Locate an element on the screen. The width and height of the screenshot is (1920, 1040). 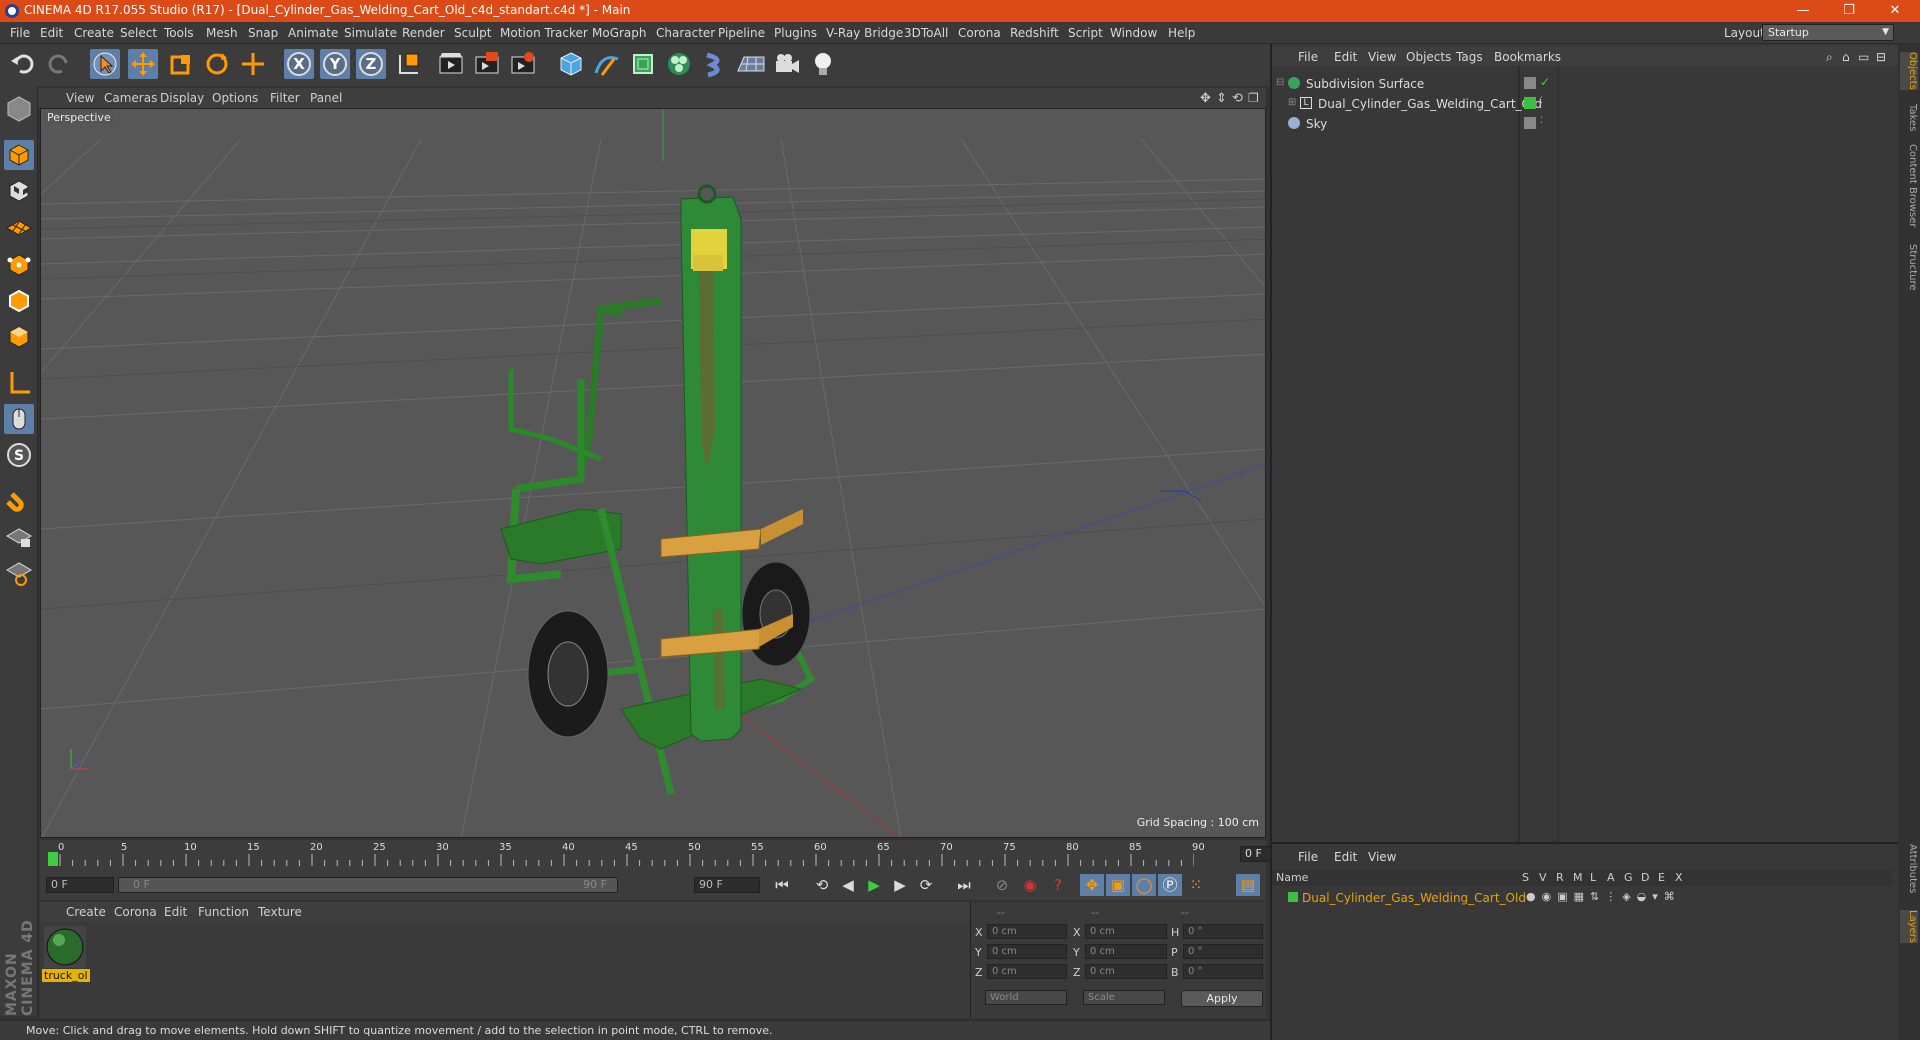
menu-create: Create is located at coordinates (94, 33).